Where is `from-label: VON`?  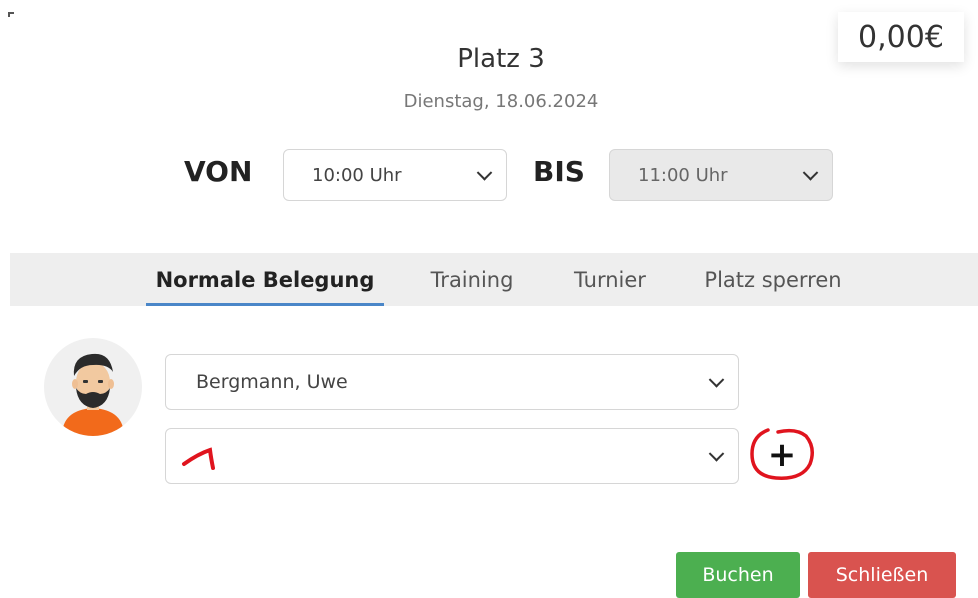 from-label: VON is located at coordinates (218, 171).